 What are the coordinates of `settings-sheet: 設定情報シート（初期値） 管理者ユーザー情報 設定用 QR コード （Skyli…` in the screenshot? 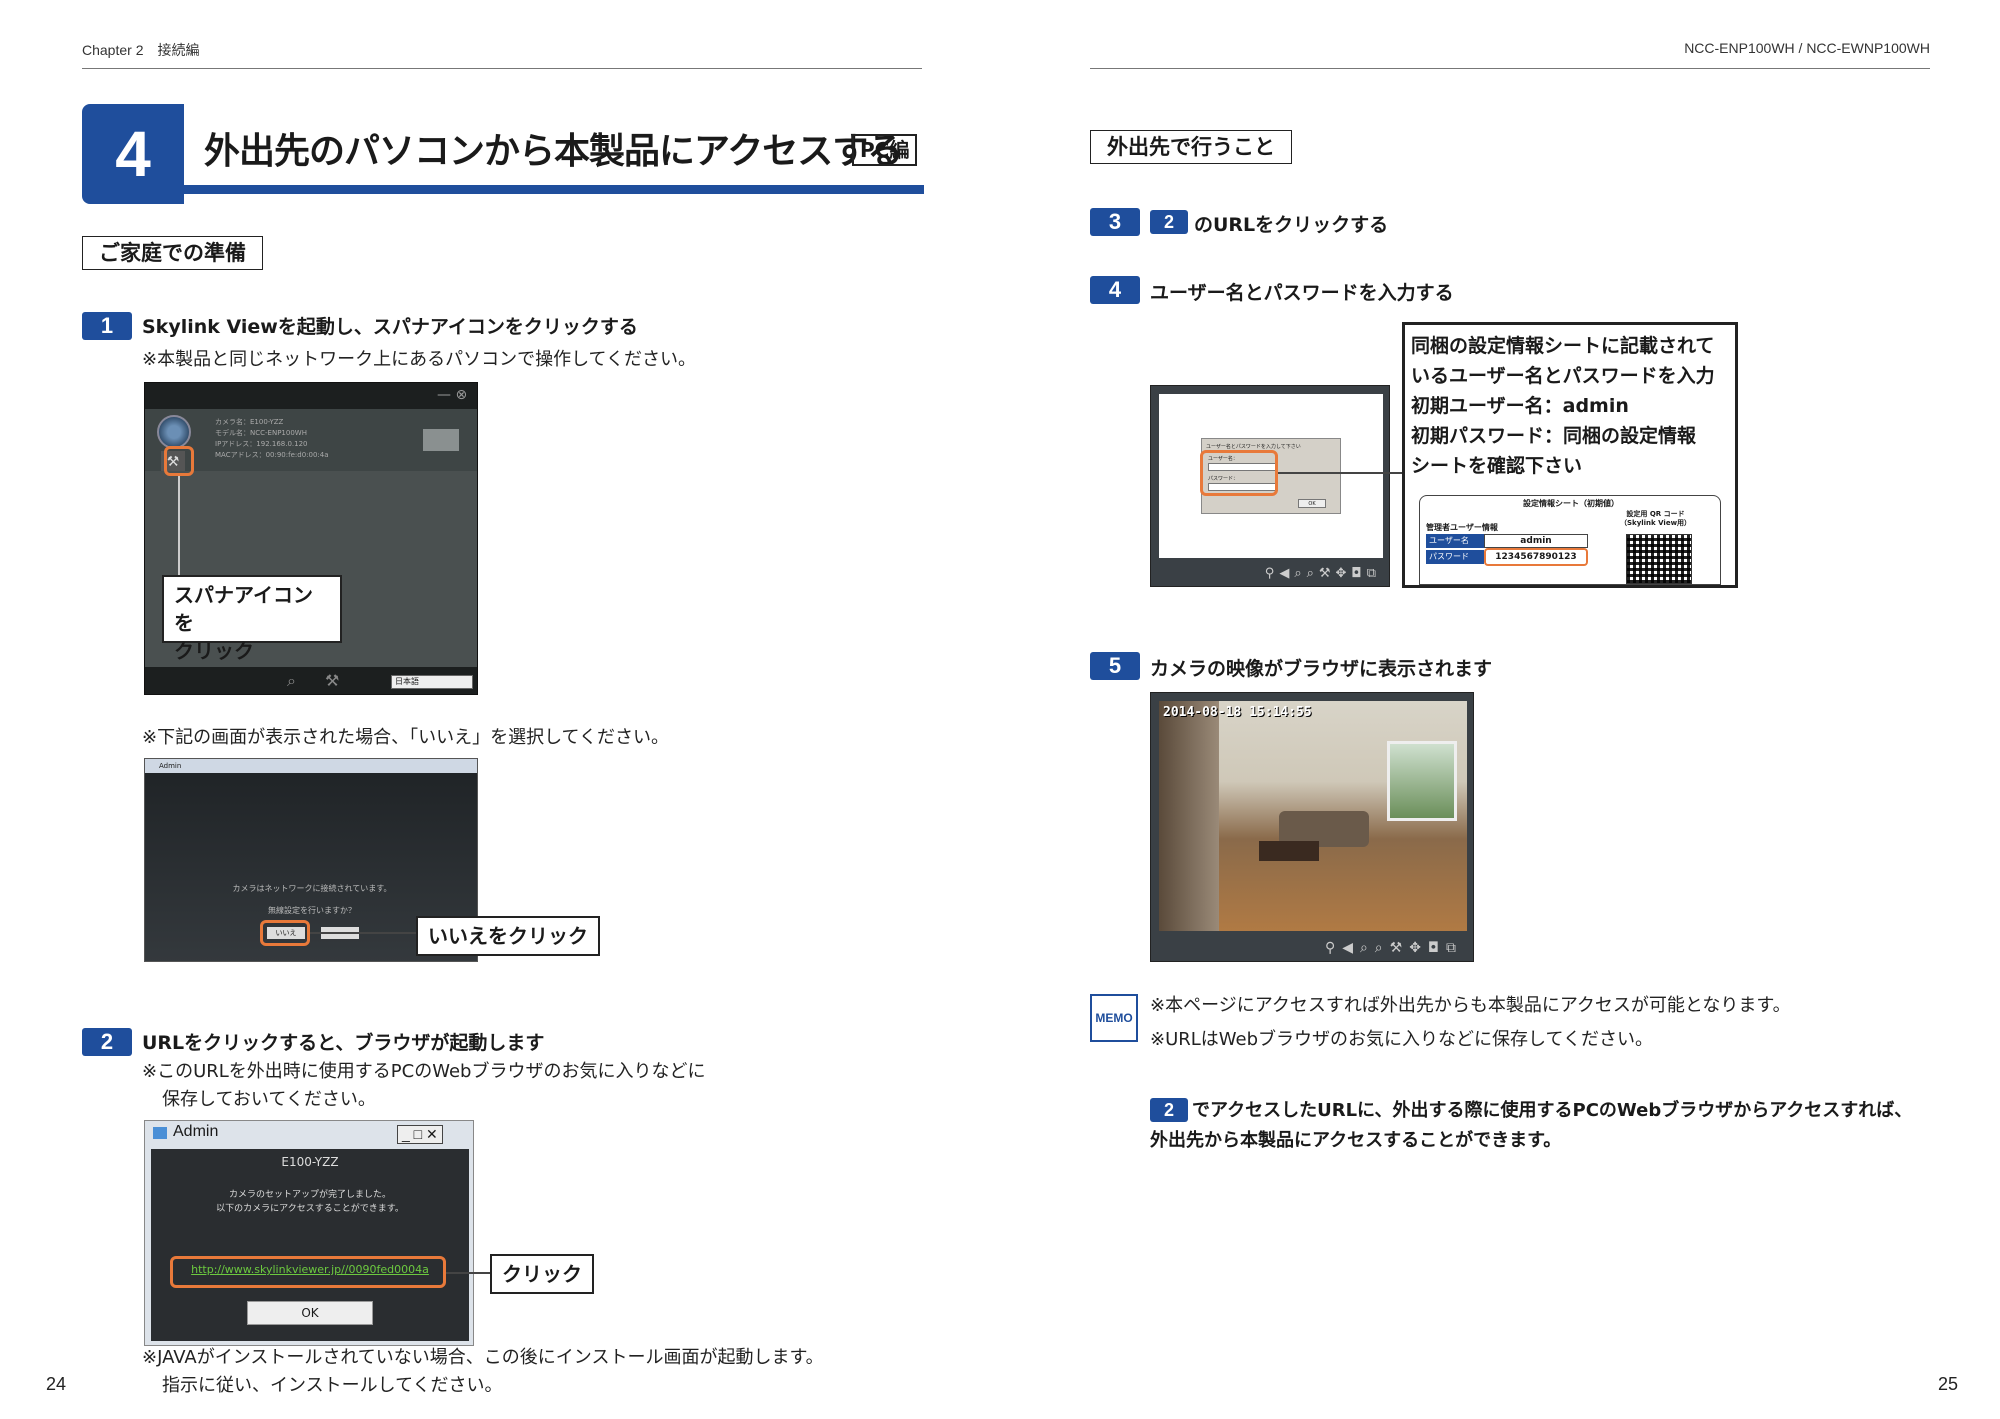 It's located at (1570, 540).